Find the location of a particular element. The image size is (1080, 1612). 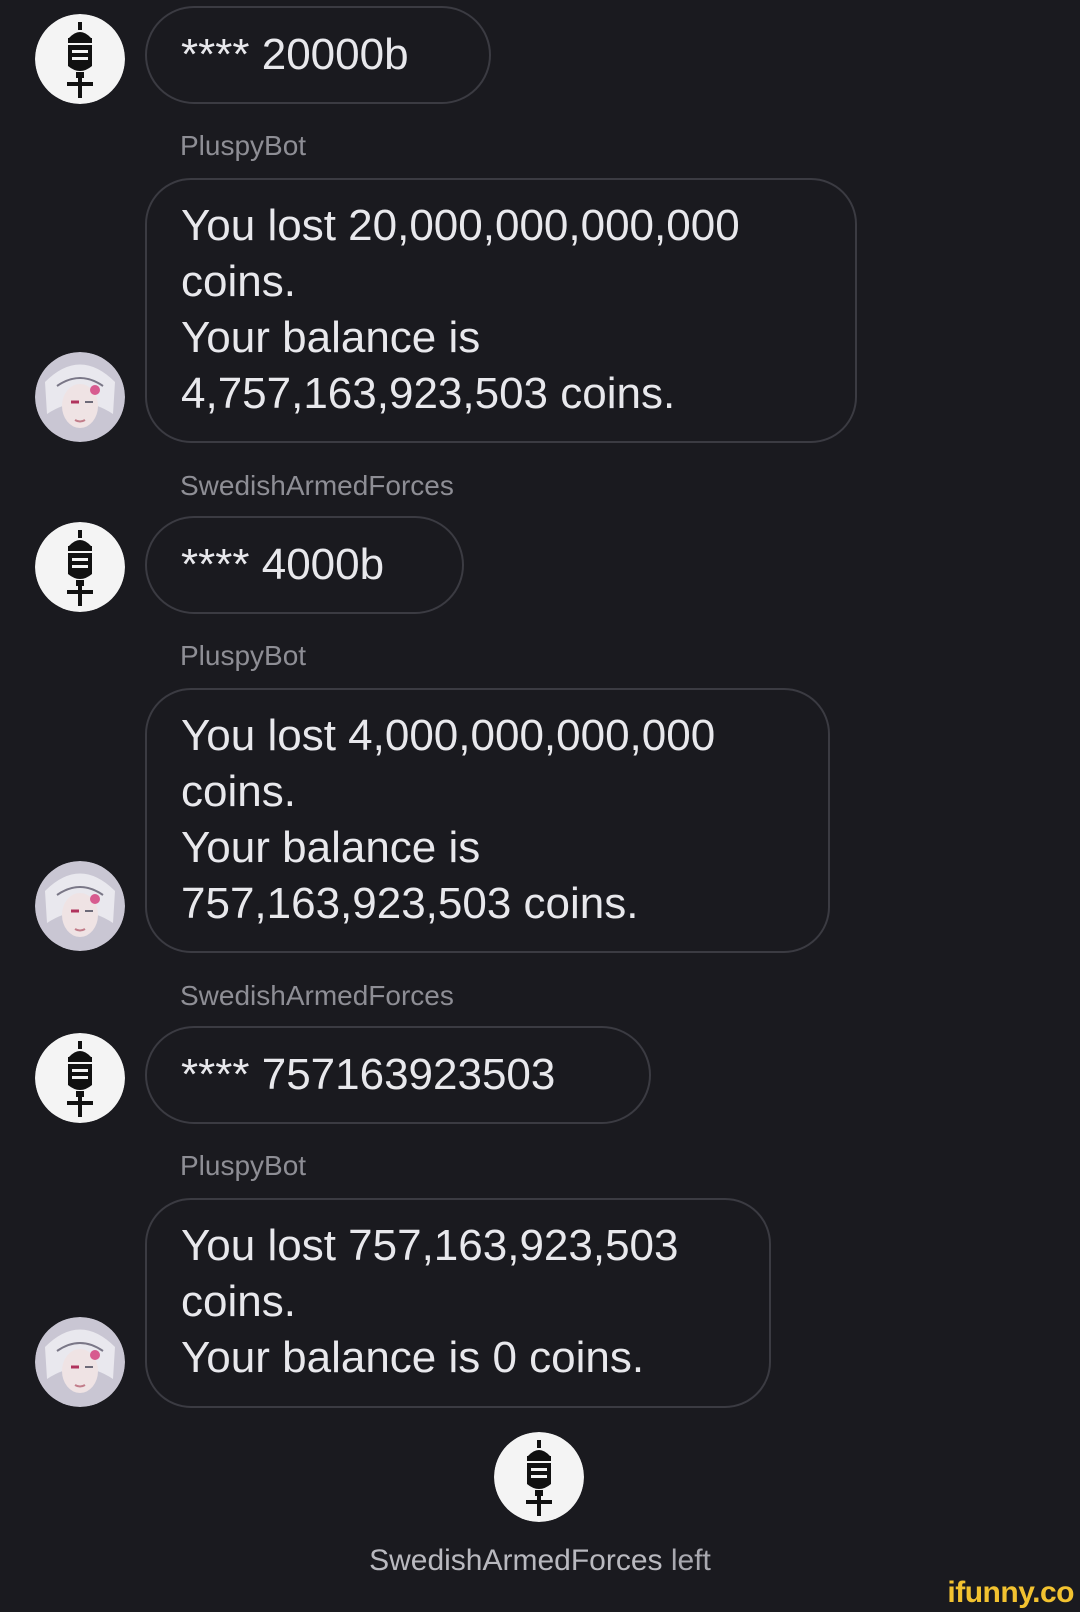

message-bubble: **** 4000b is located at coordinates (304, 565).